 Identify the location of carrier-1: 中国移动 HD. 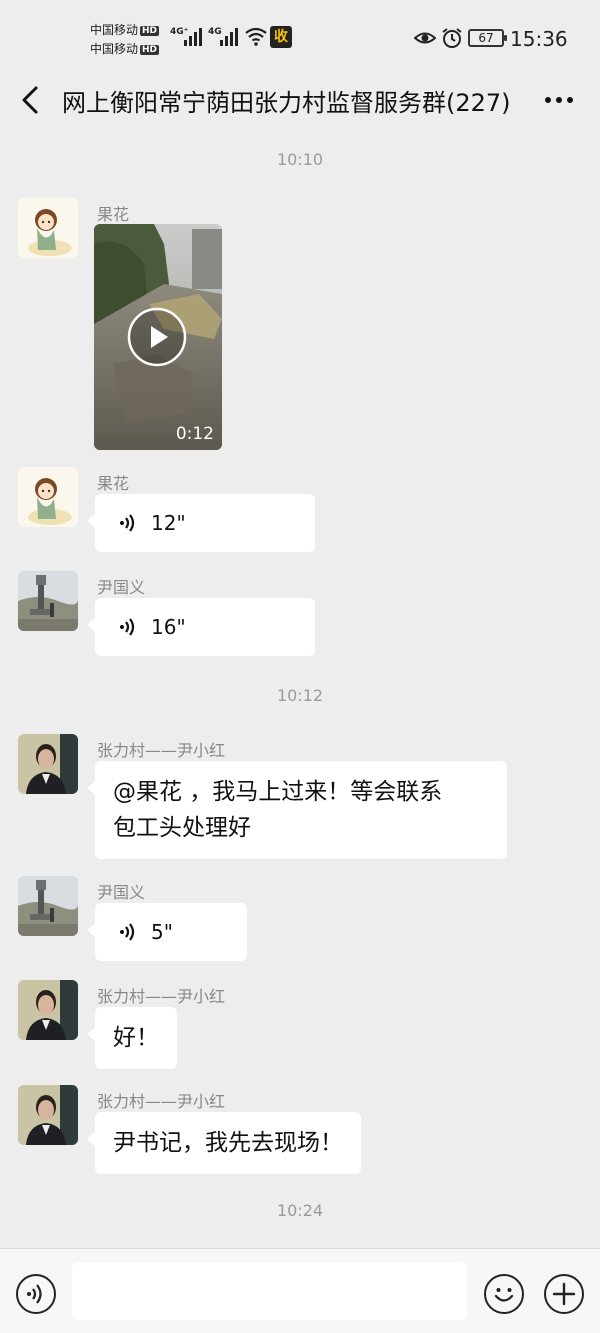
(125, 30).